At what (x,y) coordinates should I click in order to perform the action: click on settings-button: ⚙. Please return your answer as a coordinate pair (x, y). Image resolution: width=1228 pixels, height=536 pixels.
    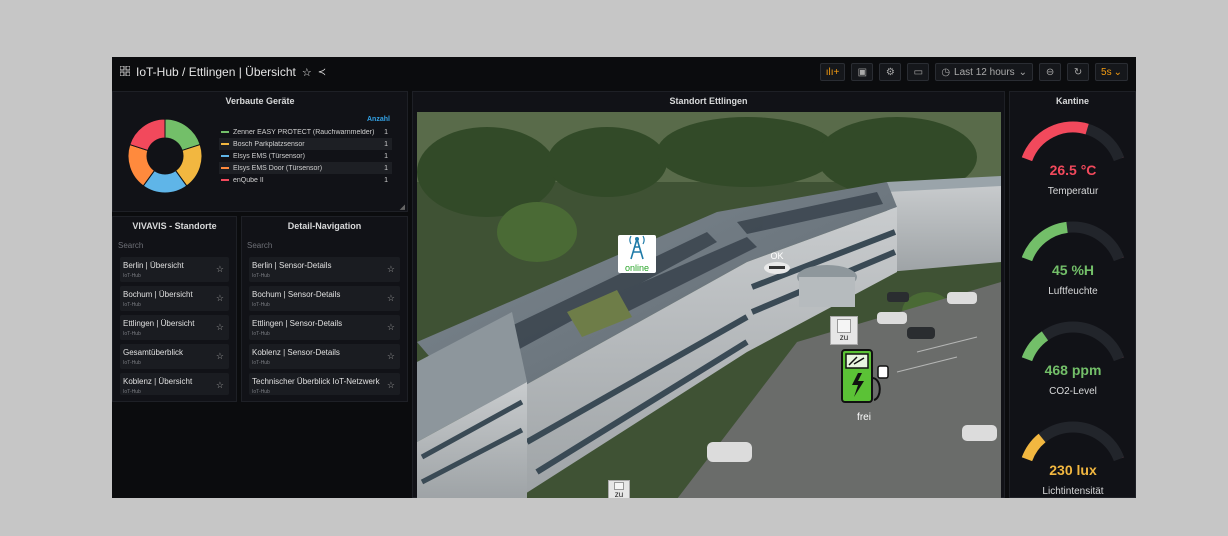
    Looking at the image, I should click on (890, 72).